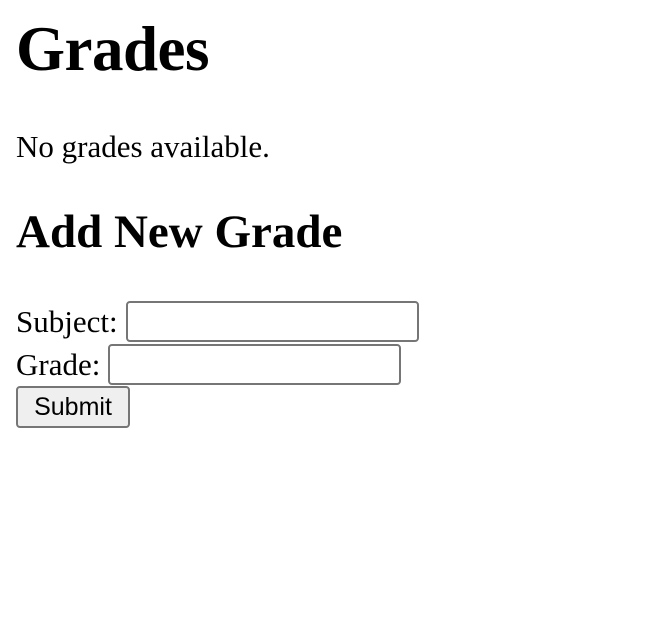 This screenshot has width=653, height=626. What do you see at coordinates (112, 49) in the screenshot?
I see `page-title: Grades` at bounding box center [112, 49].